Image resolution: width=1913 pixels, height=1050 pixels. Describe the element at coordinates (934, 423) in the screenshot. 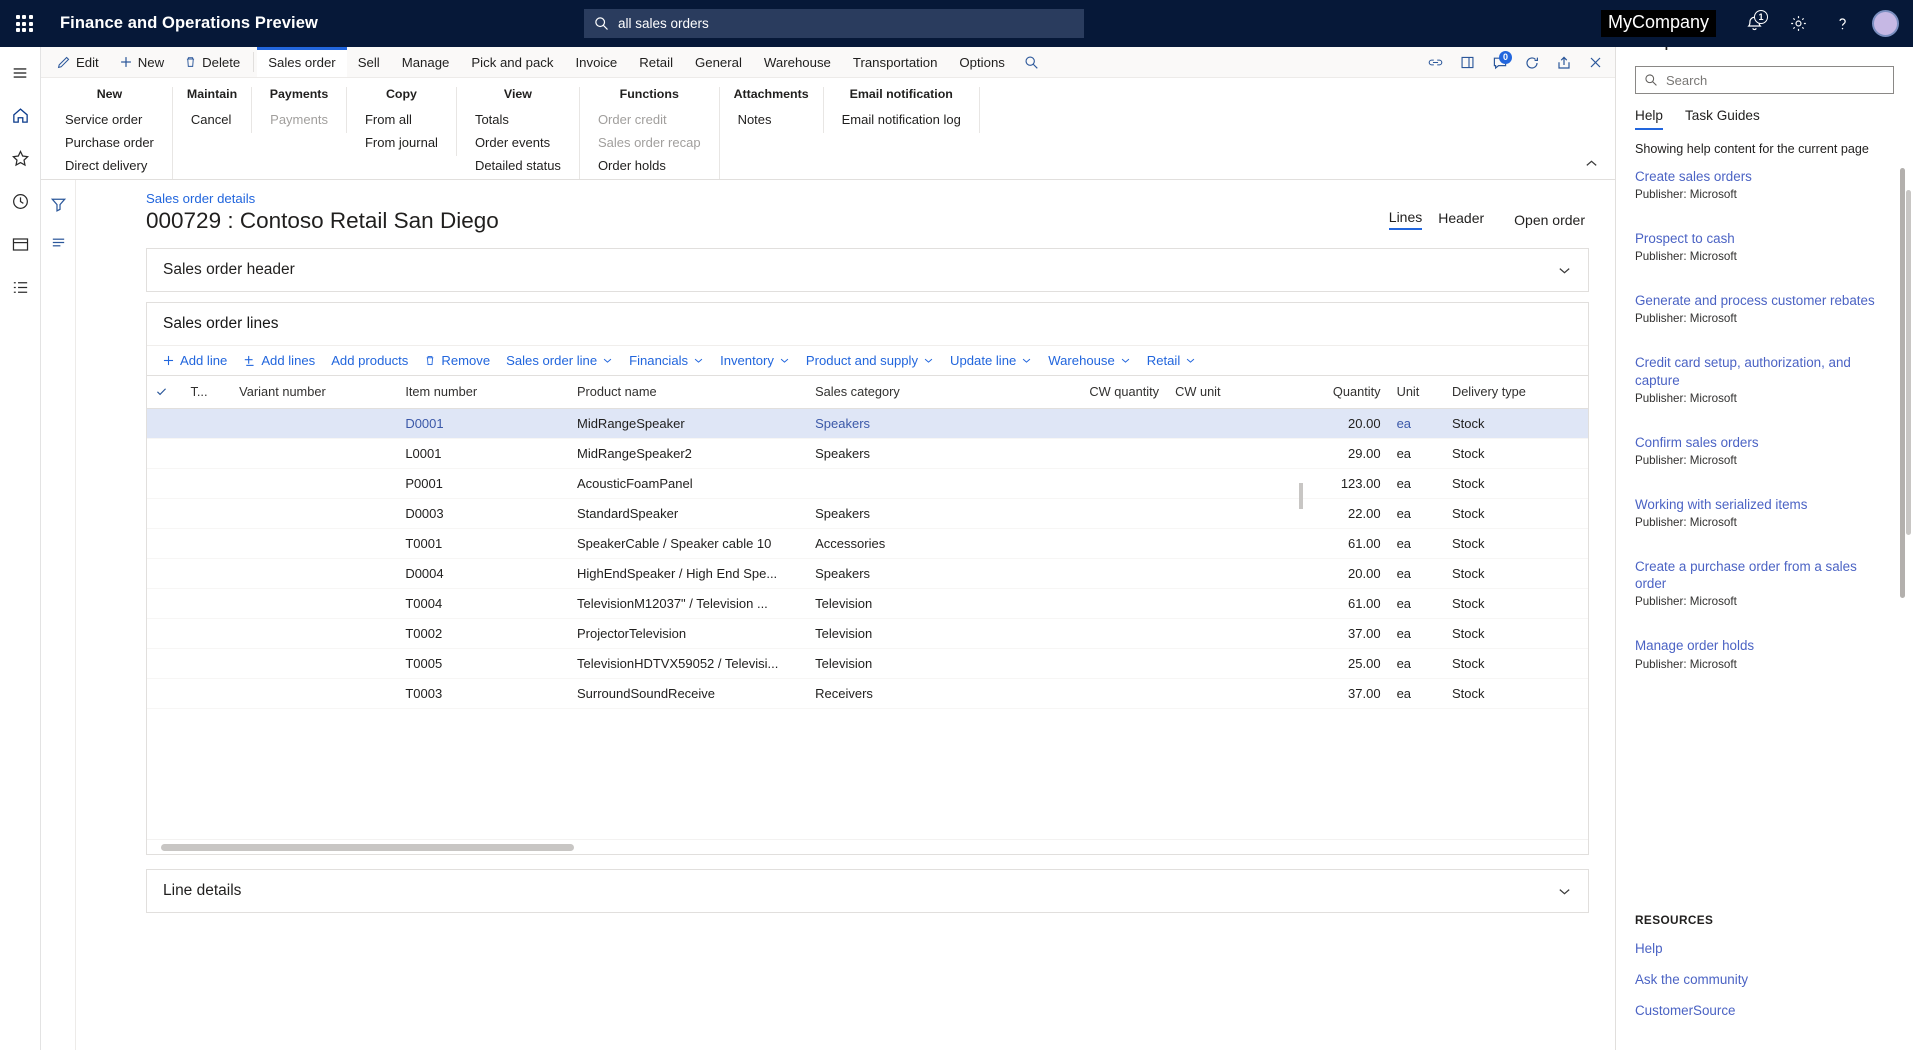

I see `cell-sales-category: Speakers` at that location.